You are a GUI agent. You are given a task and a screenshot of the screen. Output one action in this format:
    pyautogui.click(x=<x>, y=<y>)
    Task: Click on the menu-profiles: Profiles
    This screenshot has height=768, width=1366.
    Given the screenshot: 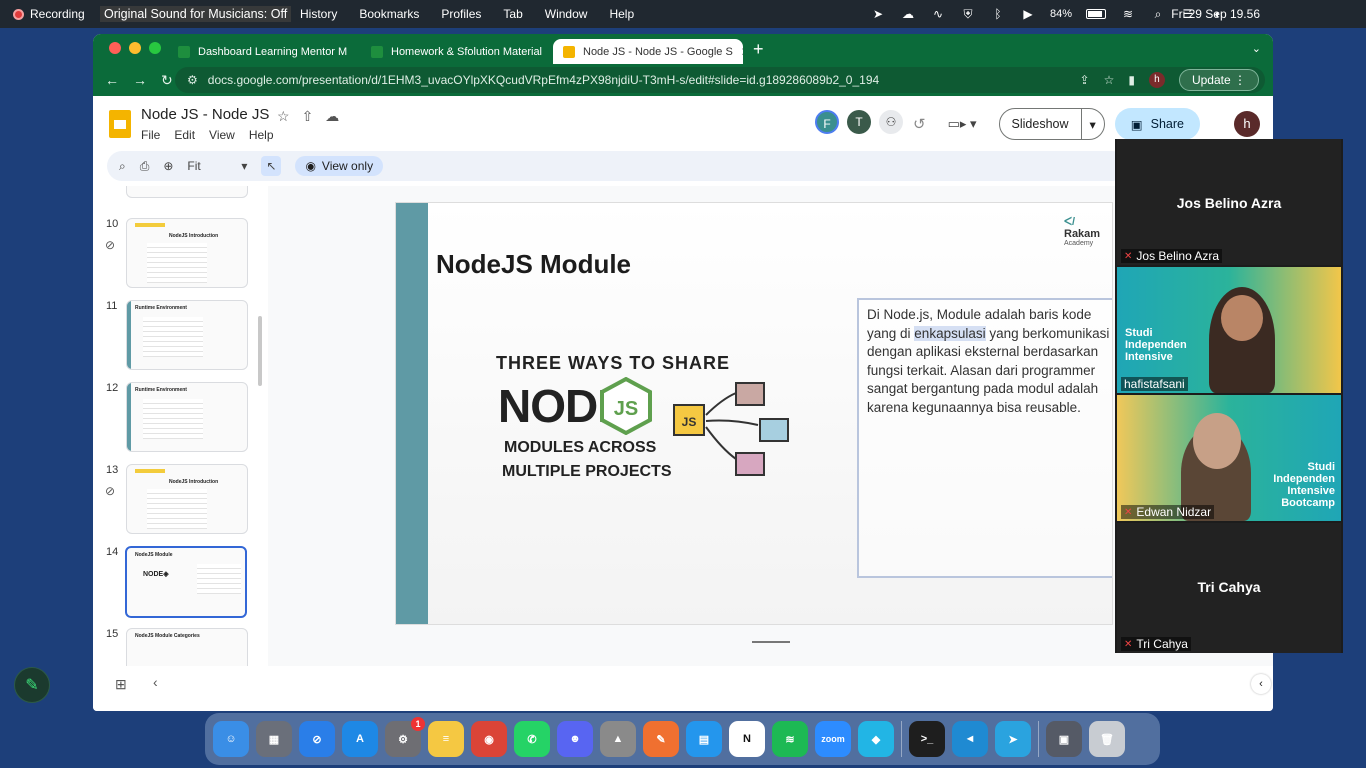 What is the action you would take?
    pyautogui.click(x=461, y=14)
    